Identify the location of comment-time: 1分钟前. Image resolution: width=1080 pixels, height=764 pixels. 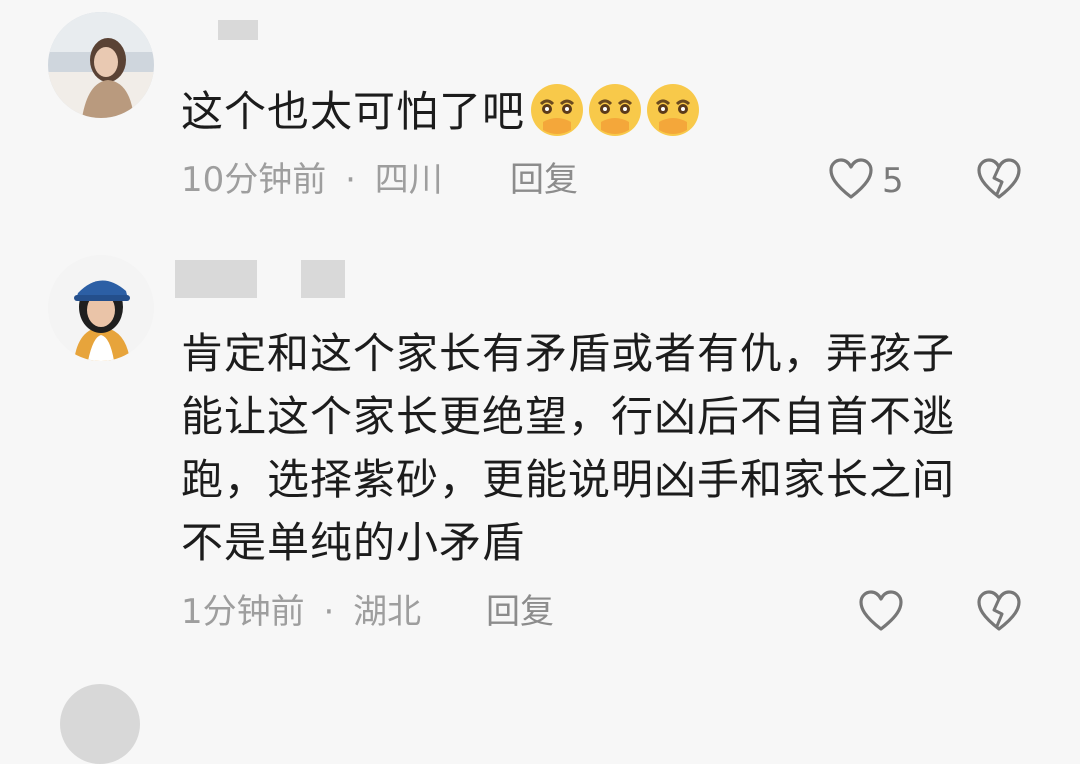
(243, 612).